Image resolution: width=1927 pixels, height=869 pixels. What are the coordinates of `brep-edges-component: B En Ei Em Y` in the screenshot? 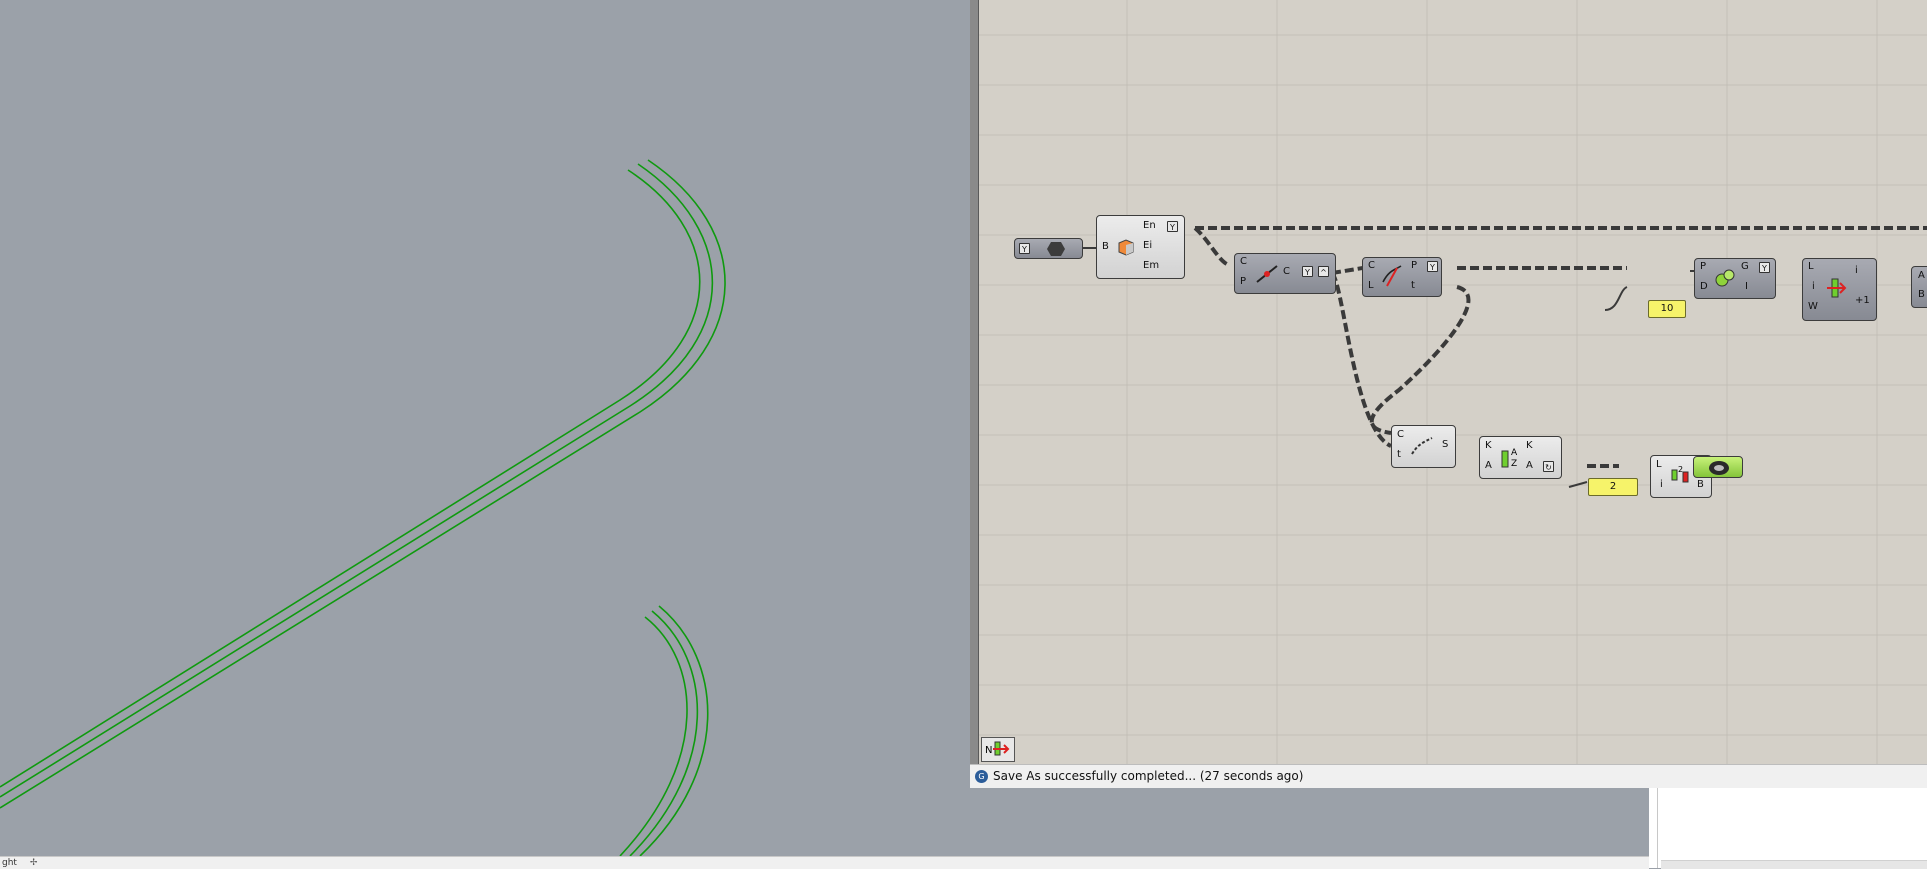 It's located at (1140, 247).